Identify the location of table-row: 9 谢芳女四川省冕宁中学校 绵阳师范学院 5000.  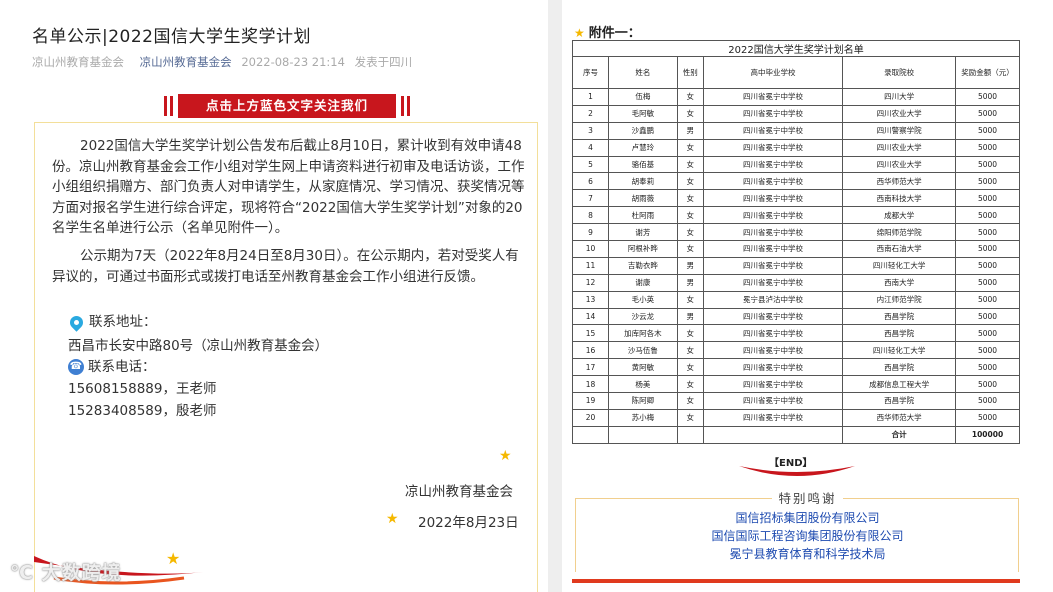
(796, 232).